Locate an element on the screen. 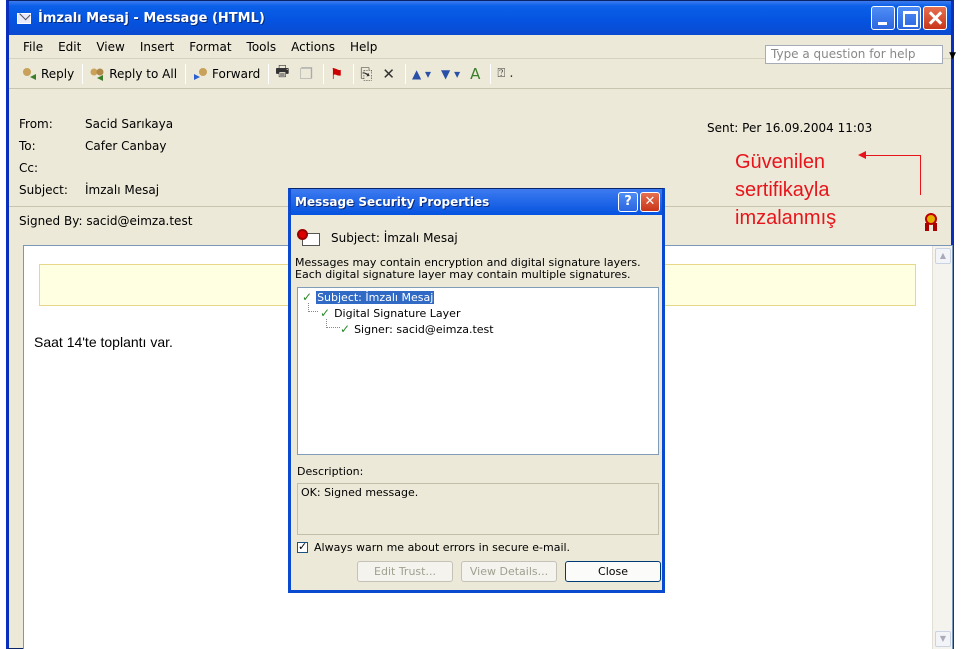 This screenshot has width=961, height=649. reply-button: Reply is located at coordinates (47, 74).